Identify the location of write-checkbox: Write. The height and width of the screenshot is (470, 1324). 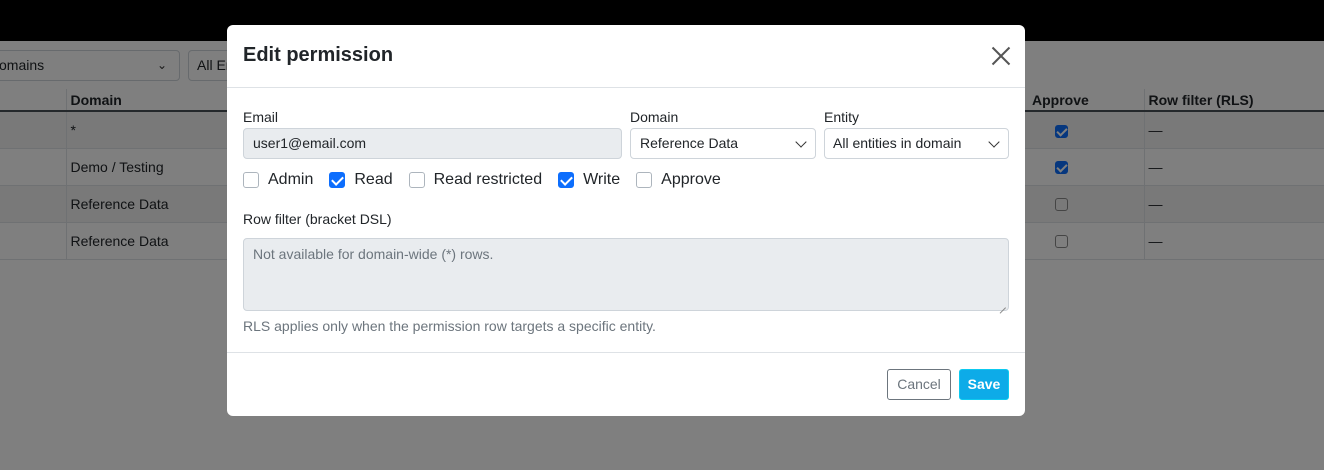
(589, 180).